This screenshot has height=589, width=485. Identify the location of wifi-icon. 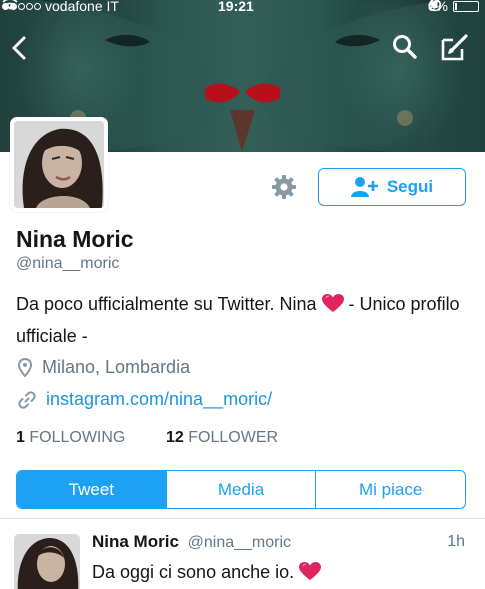
(10, 5).